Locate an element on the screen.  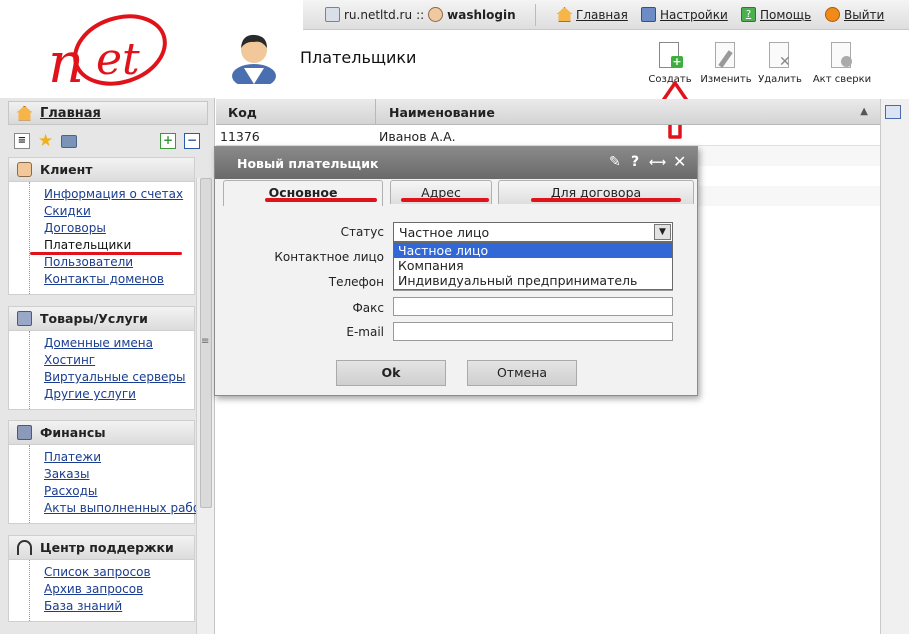
section-goods-header: Товары/Услуги is located at coordinates (101, 319).